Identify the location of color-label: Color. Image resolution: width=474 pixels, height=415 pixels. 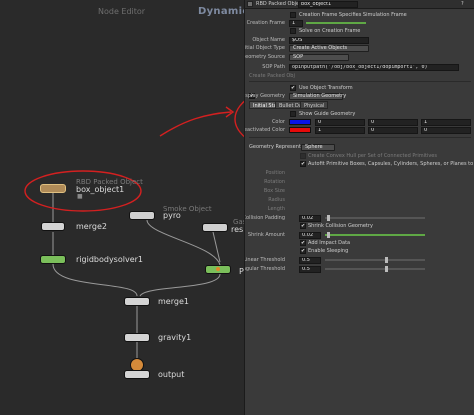
(278, 122).